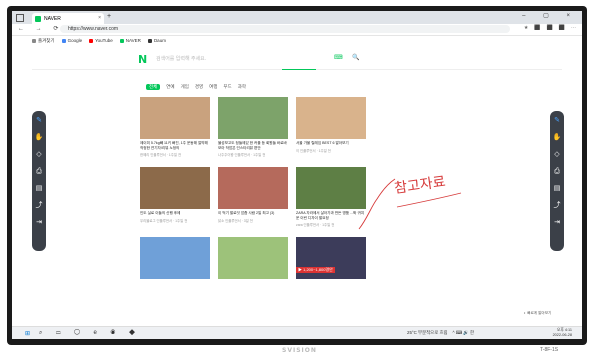 The width and height of the screenshot is (594, 359). Describe the element at coordinates (213, 87) in the screenshot. I see `category-tab: 여행` at that location.